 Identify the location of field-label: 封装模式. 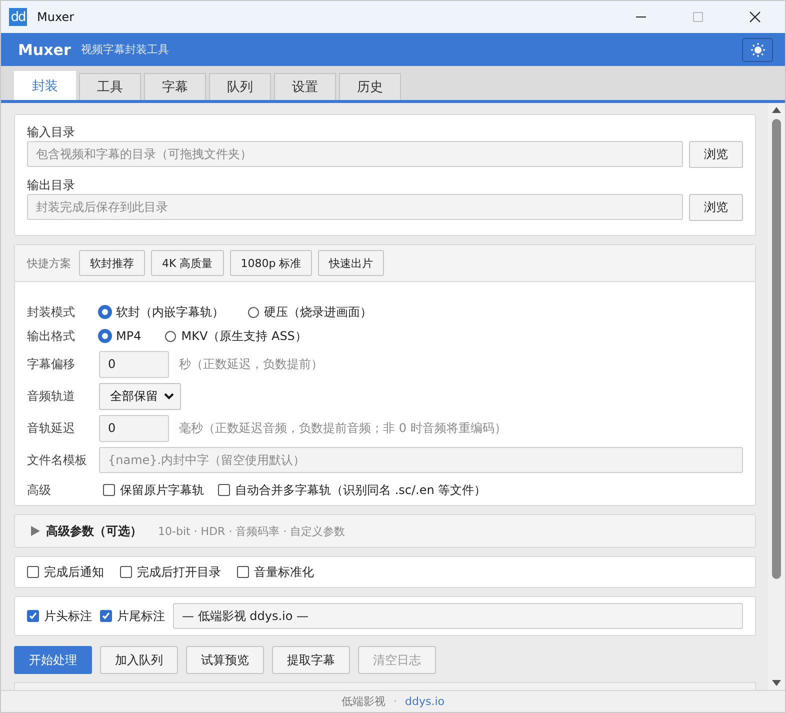
(51, 312).